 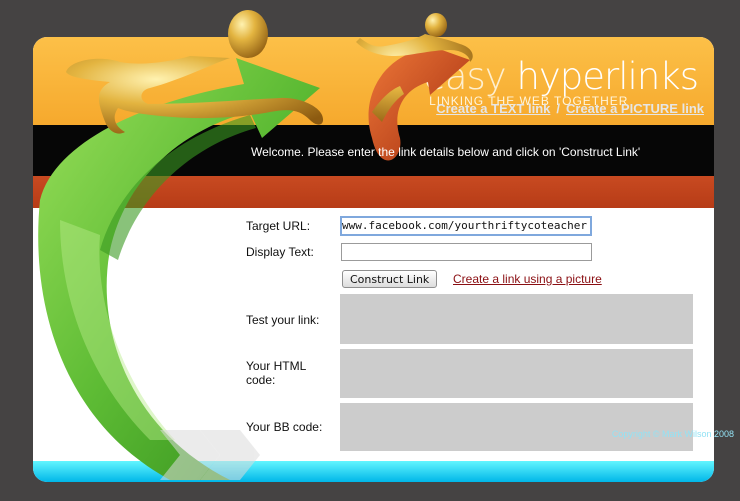 I want to click on html-code-output, so click(x=516, y=373).